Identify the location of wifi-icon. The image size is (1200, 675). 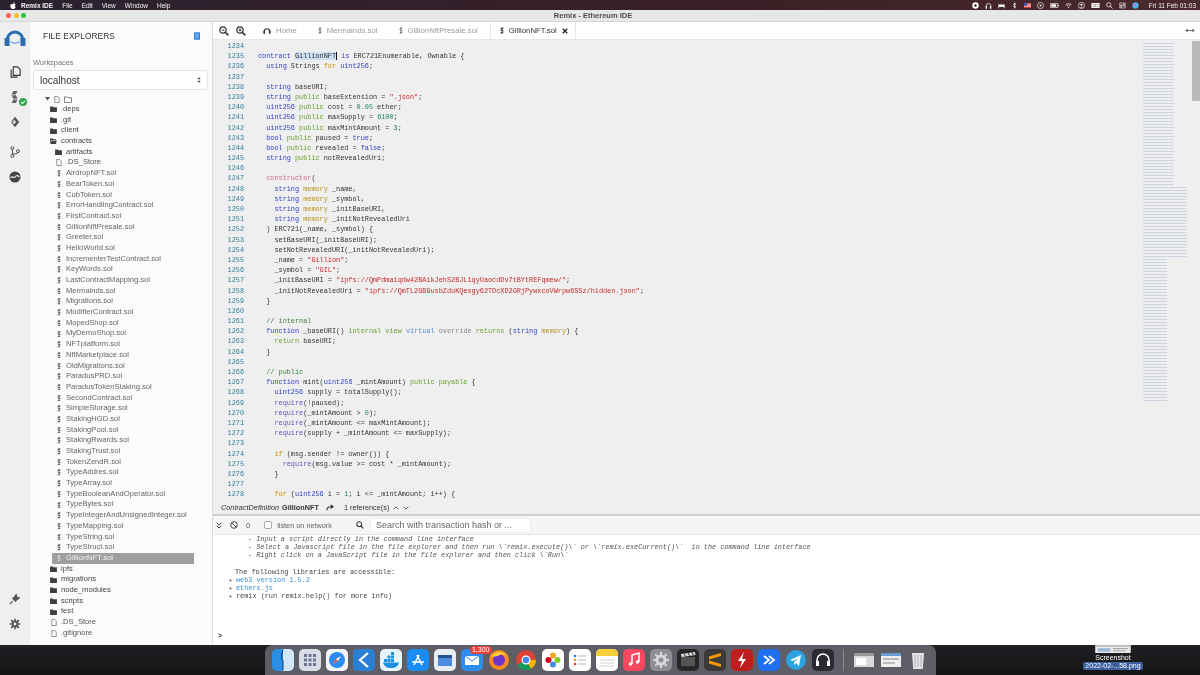
(1068, 5).